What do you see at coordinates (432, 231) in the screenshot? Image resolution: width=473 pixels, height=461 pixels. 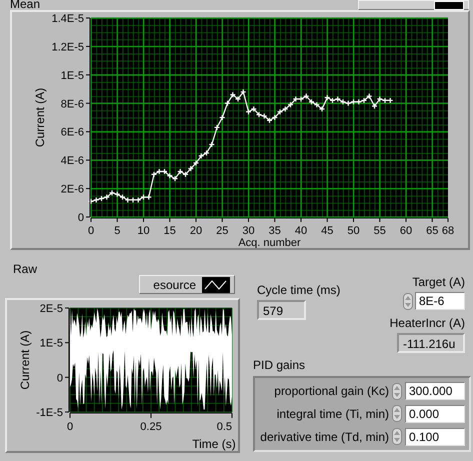 I see `tick-label: 65` at bounding box center [432, 231].